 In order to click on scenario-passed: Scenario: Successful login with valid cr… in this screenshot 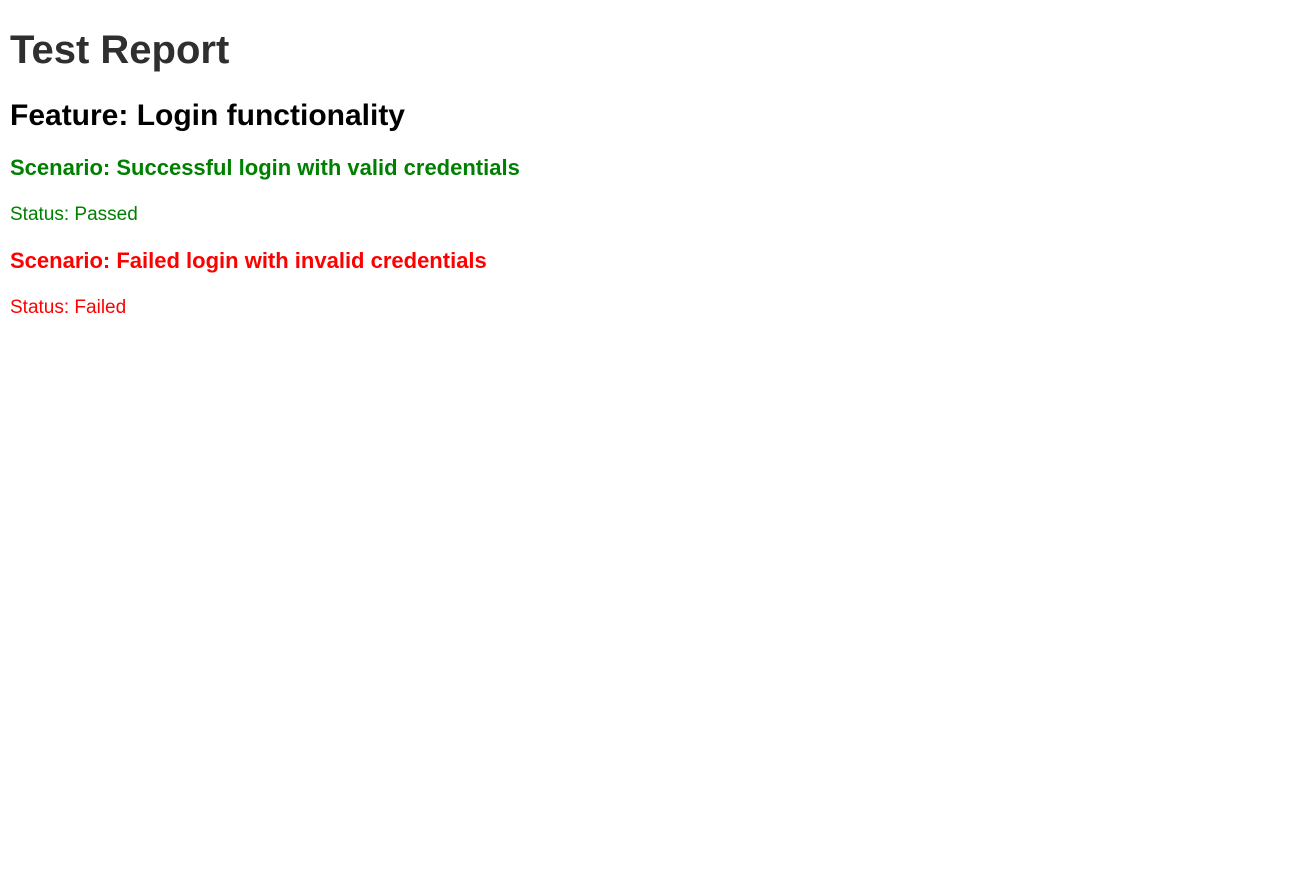, I will do `click(647, 190)`.